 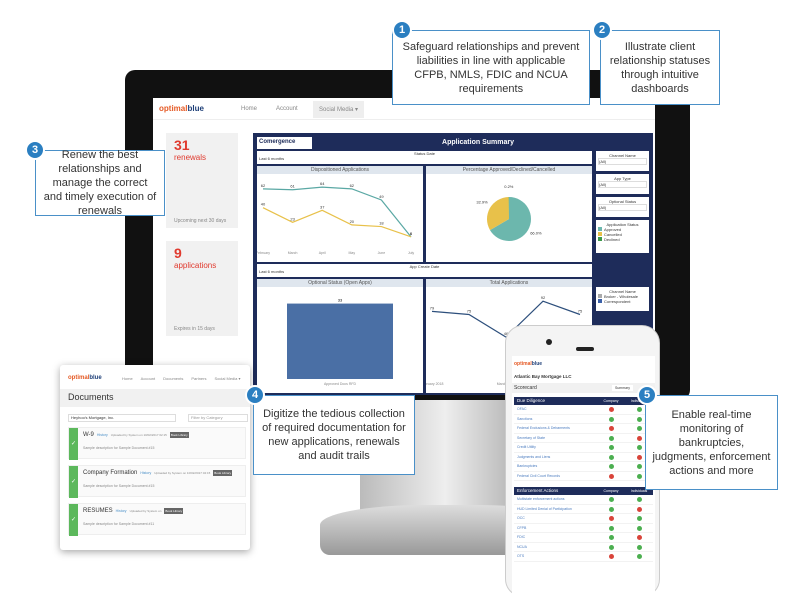 I want to click on pie-label: 32.9%, so click(x=482, y=202).